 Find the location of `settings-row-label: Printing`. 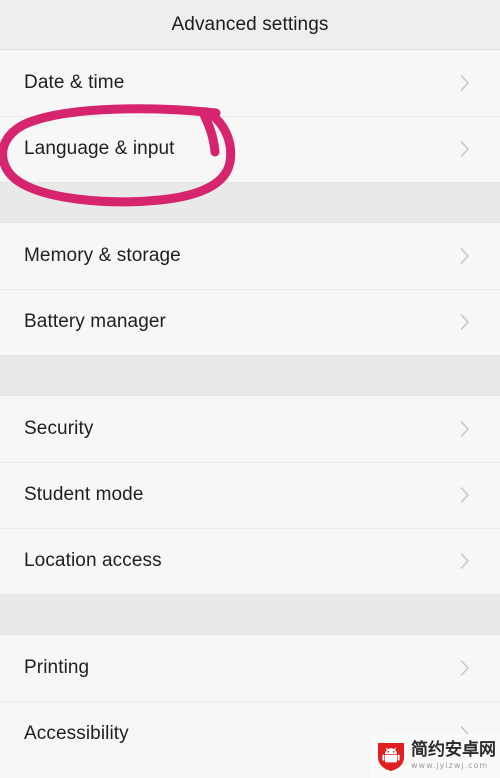

settings-row-label: Printing is located at coordinates (57, 667).